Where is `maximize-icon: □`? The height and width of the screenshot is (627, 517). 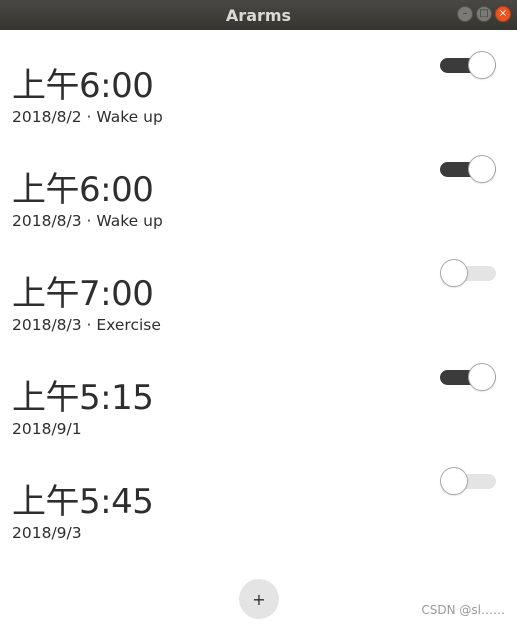 maximize-icon: □ is located at coordinates (484, 13).